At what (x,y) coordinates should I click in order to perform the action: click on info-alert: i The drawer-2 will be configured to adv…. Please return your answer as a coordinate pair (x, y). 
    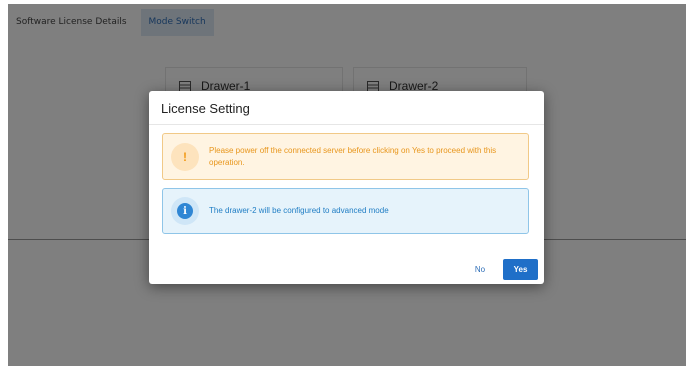
    Looking at the image, I should click on (345, 211).